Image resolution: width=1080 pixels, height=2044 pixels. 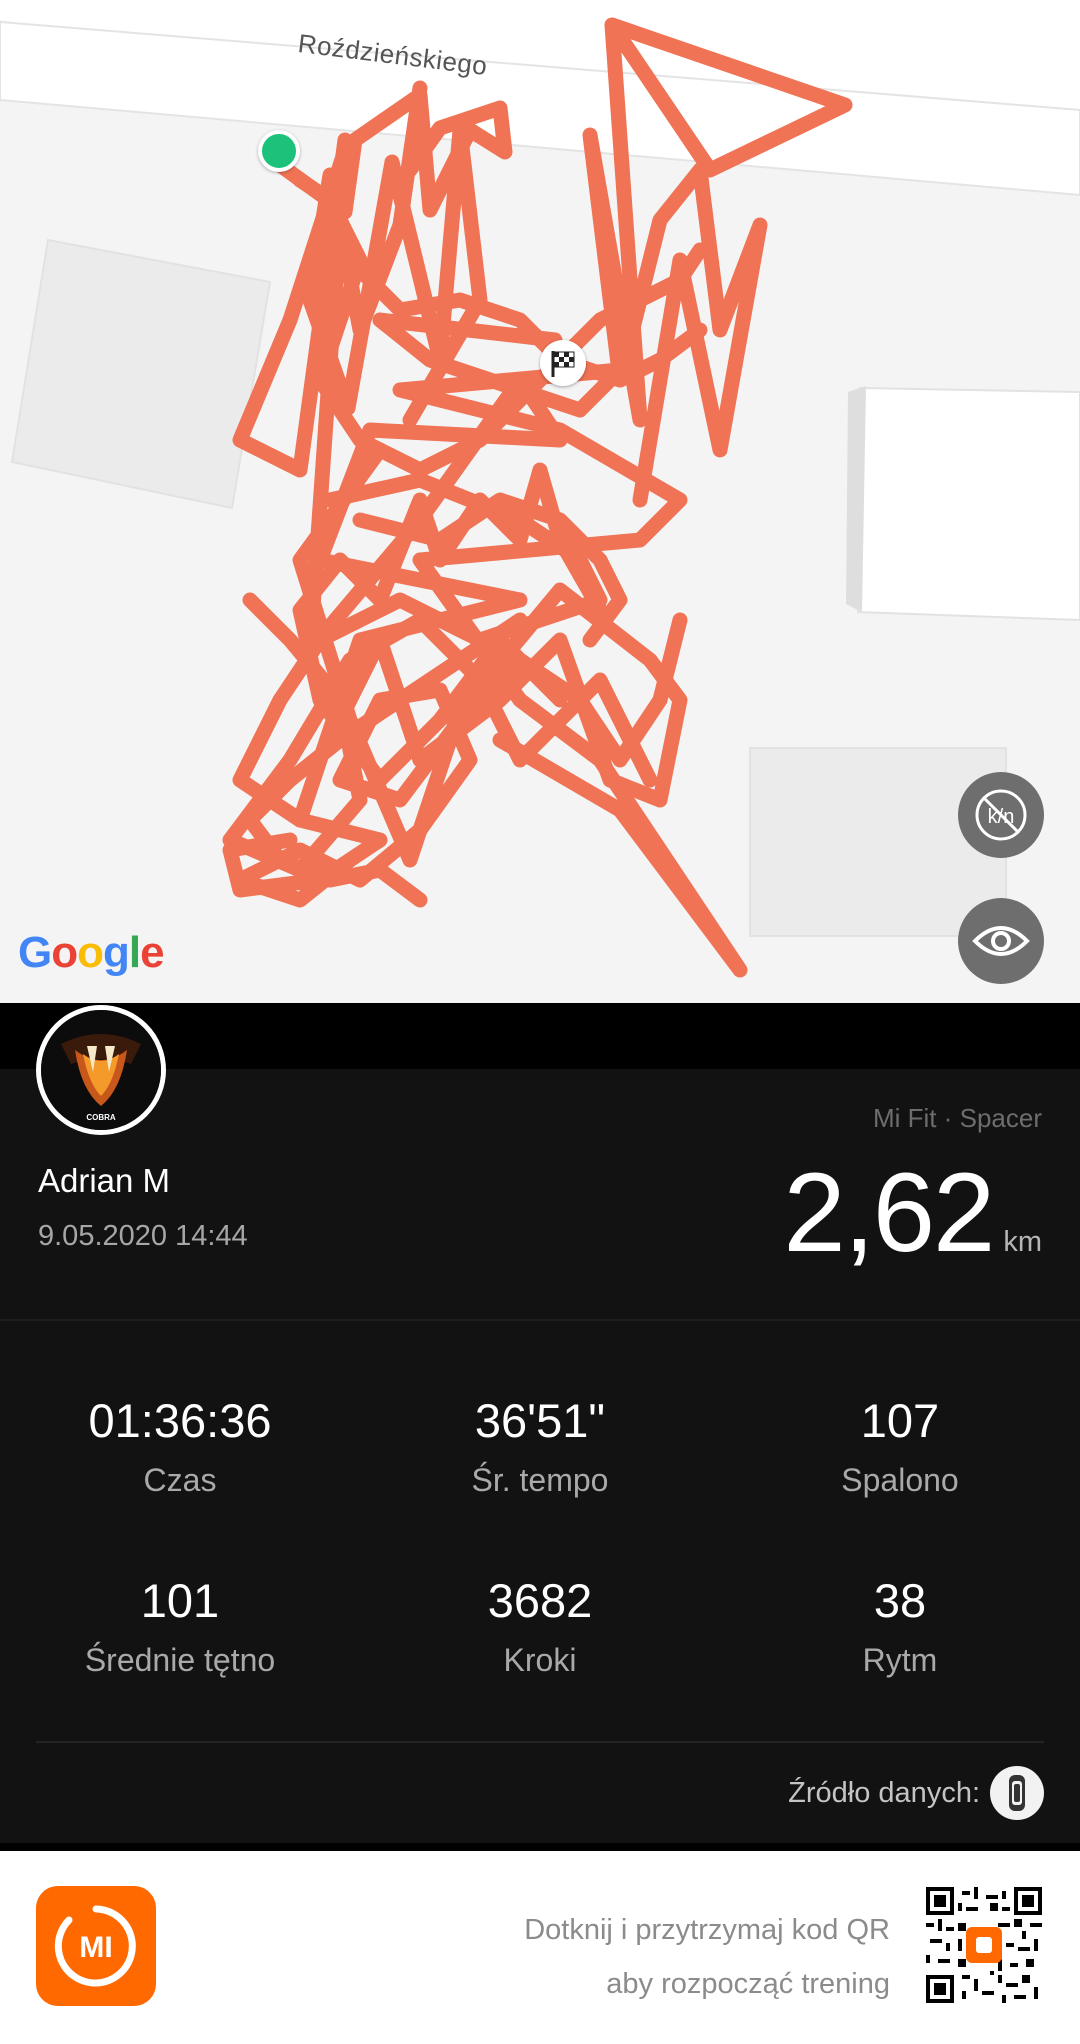 I want to click on stat-label: Czas, so click(x=180, y=1480).